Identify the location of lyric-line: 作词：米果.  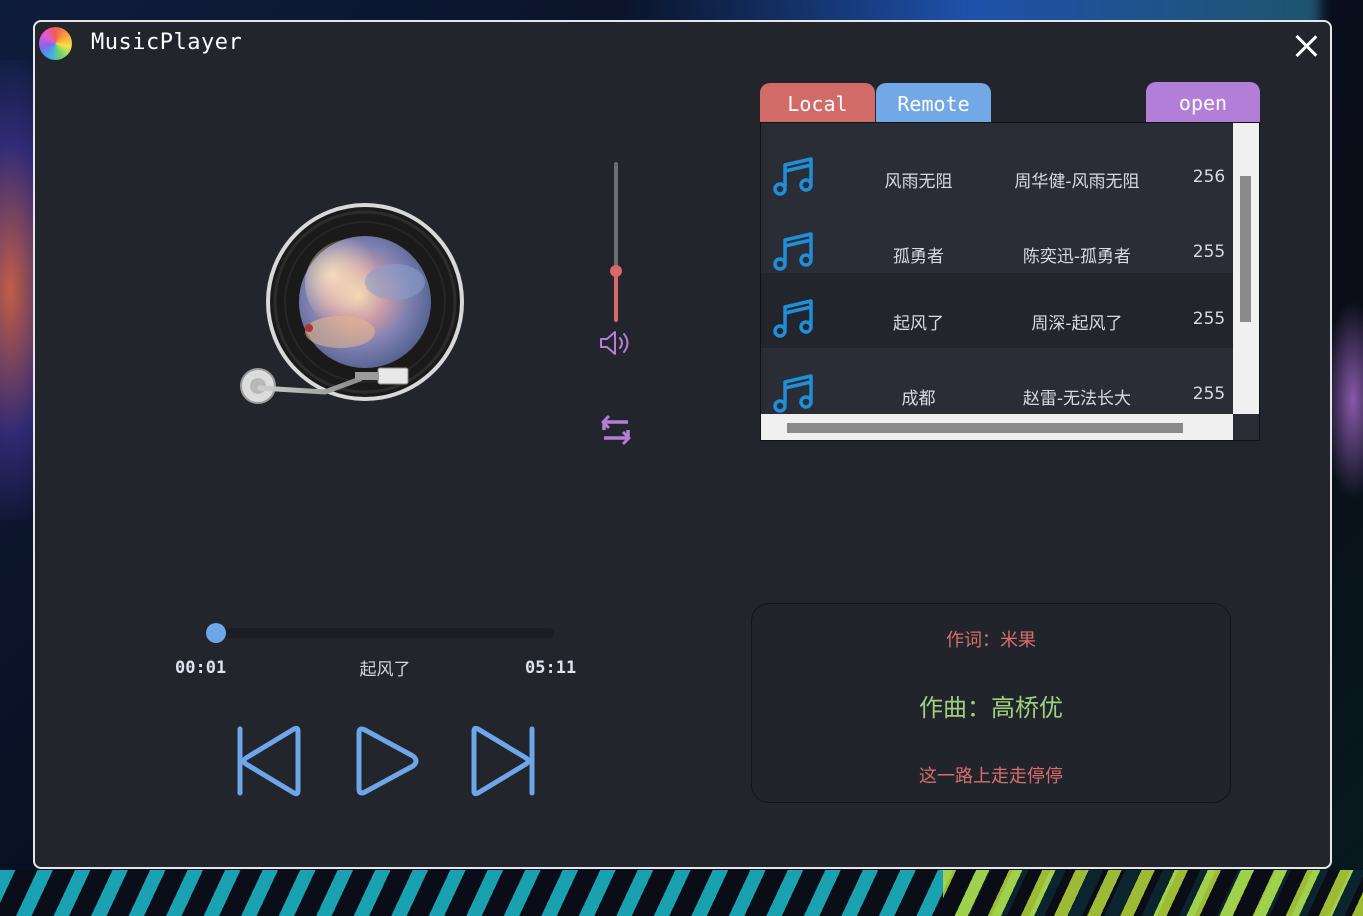
(991, 640).